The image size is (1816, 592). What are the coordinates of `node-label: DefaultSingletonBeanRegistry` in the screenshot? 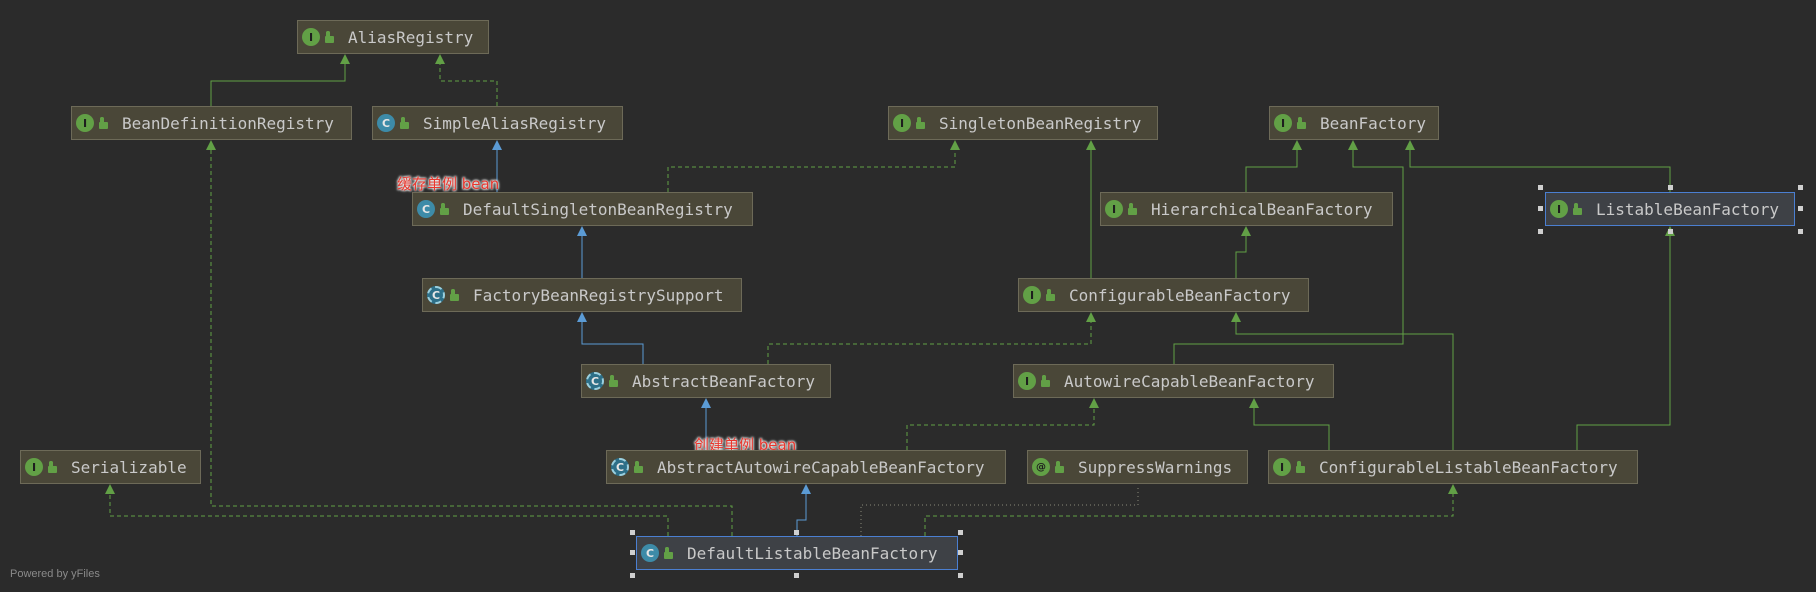 It's located at (598, 209).